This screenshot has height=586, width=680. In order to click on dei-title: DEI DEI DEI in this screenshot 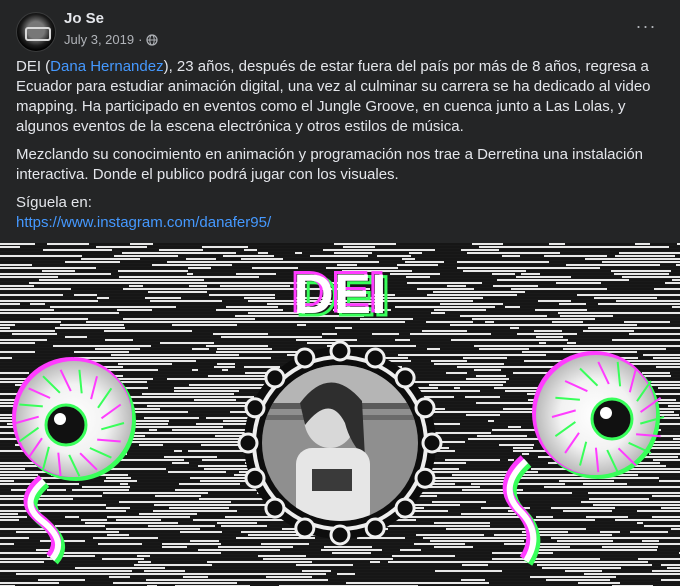, I will do `click(340, 294)`.